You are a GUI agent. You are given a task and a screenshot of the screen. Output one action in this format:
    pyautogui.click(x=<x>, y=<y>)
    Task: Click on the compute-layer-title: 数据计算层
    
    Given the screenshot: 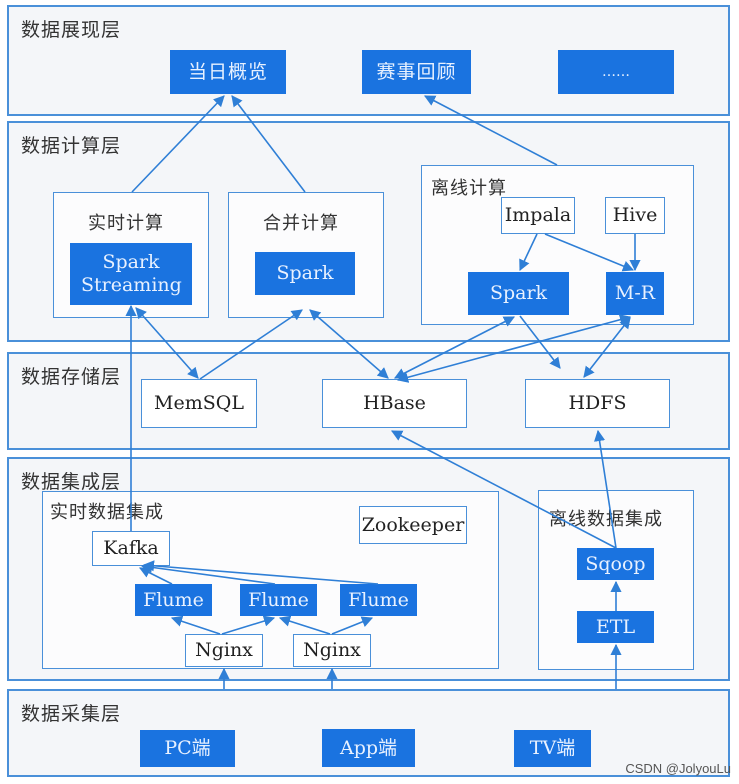 What is the action you would take?
    pyautogui.click(x=71, y=146)
    